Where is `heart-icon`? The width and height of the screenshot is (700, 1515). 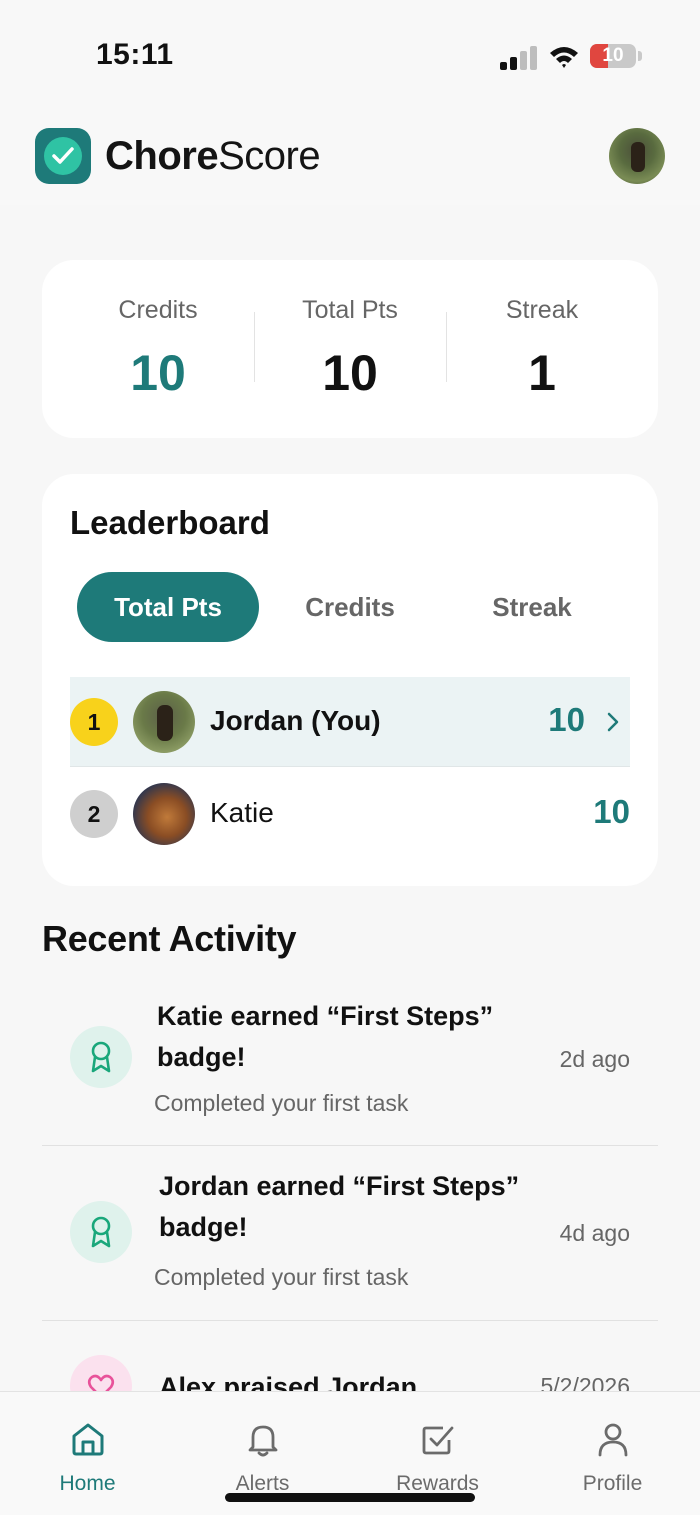
heart-icon is located at coordinates (101, 1373).